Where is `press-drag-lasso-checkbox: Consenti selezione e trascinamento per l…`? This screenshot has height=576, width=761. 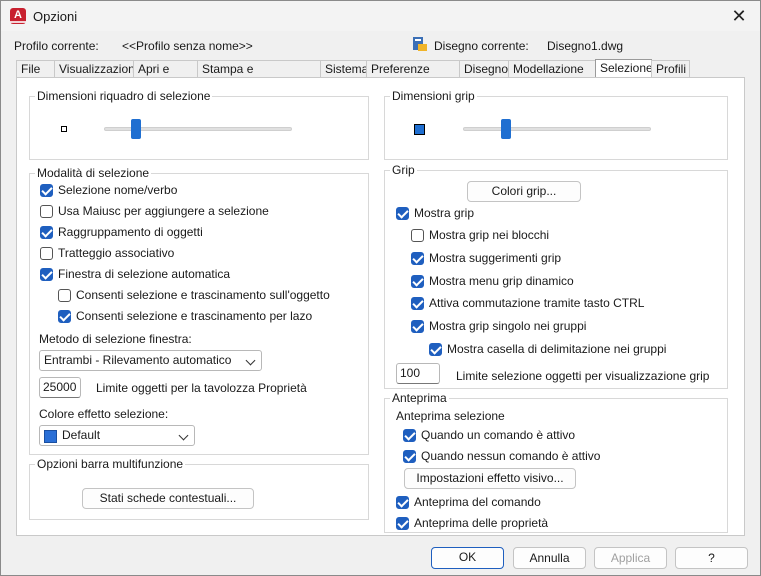 press-drag-lasso-checkbox: Consenti selezione e trascinamento per l… is located at coordinates (185, 316).